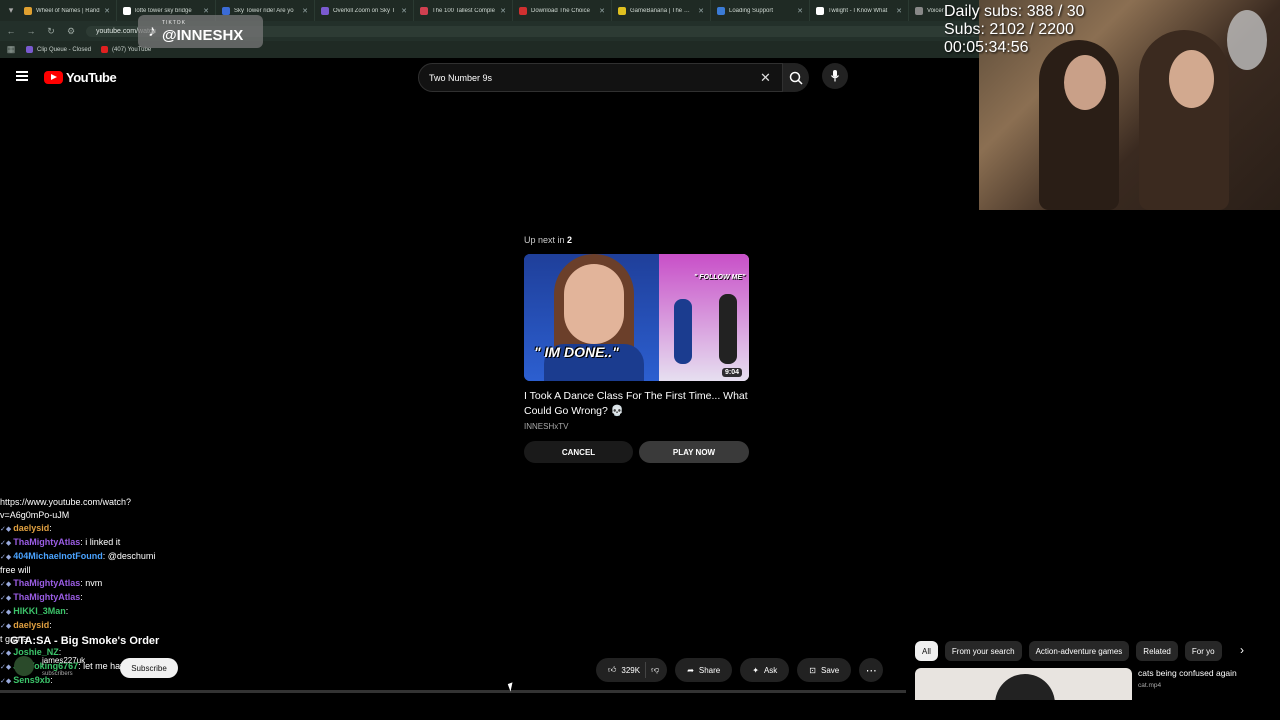 The image size is (1280, 720). Describe the element at coordinates (1023, 684) in the screenshot. I see `recommended-thumbnail` at that location.